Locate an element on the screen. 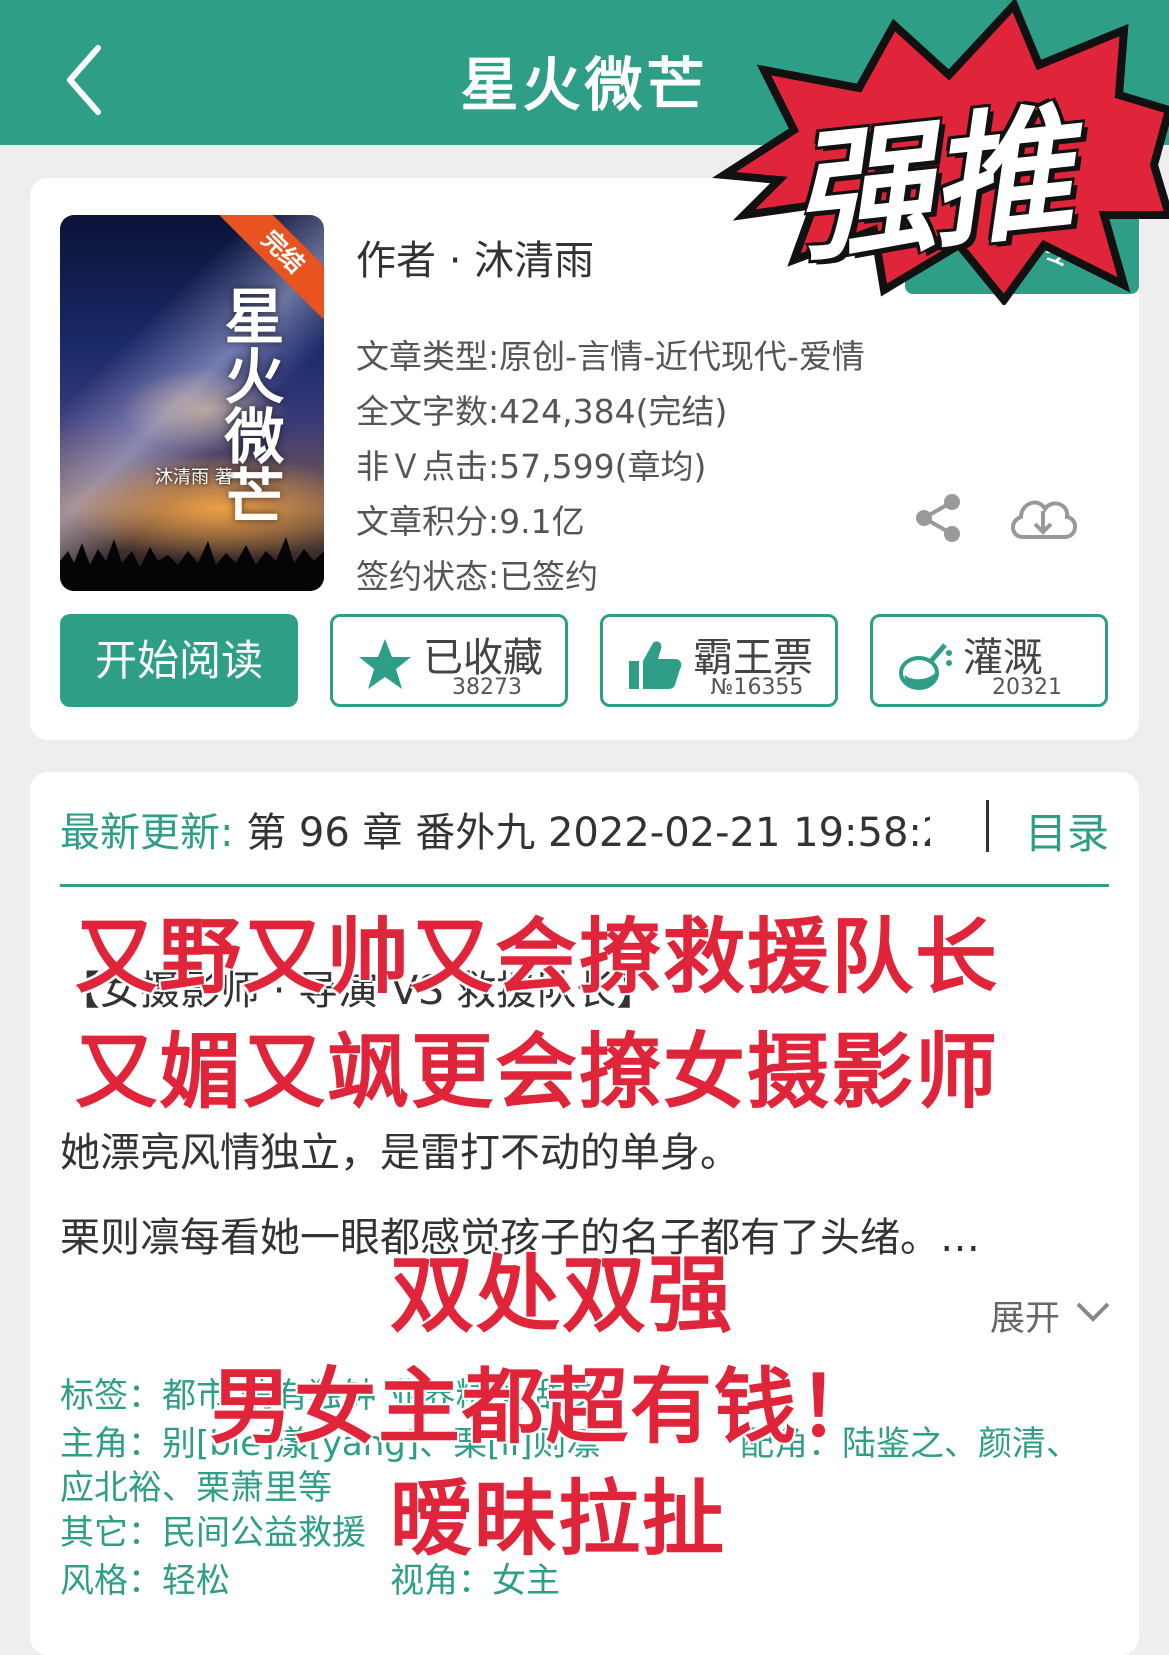  watering-flask-icon is located at coordinates (925, 666).